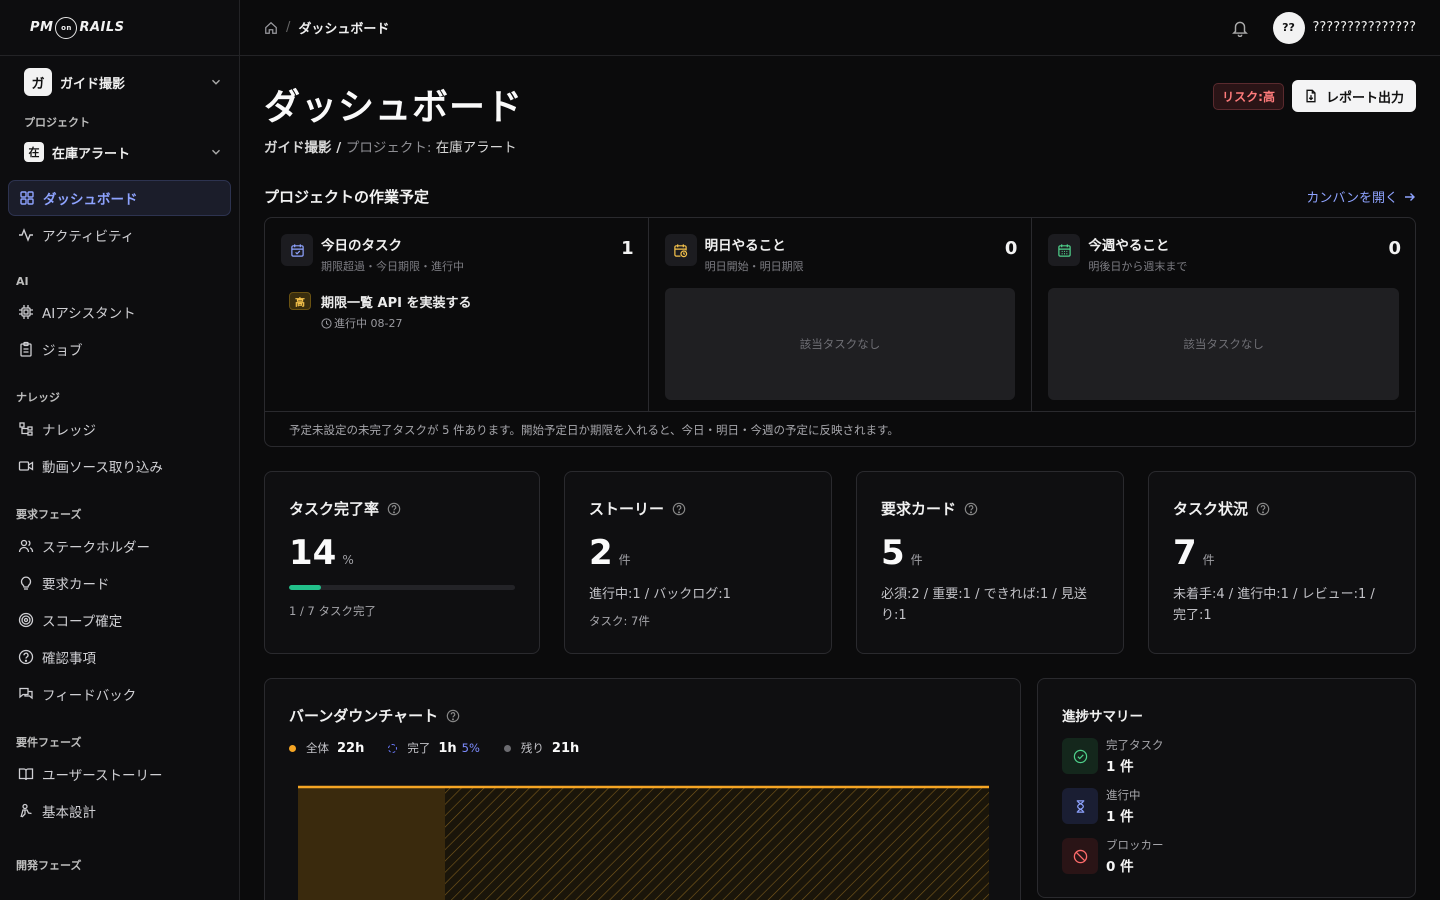 This screenshot has height=900, width=1440. I want to click on sidebar-item-feedback: フィードバック, so click(119, 694).